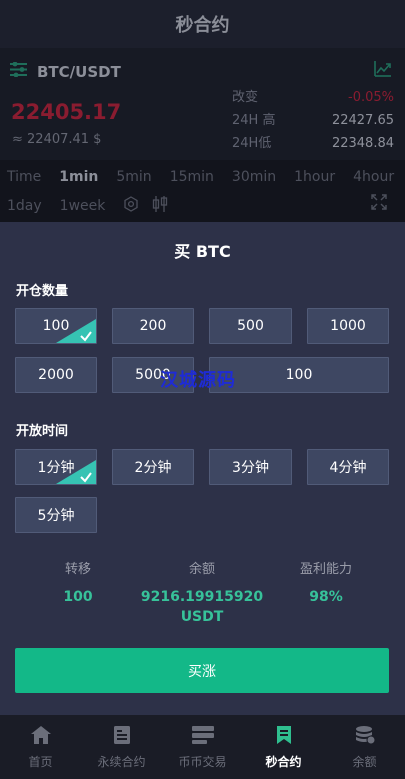 This screenshot has height=779, width=405. What do you see at coordinates (57, 139) in the screenshot?
I see `approx-price: ≈ 22407.41 $` at bounding box center [57, 139].